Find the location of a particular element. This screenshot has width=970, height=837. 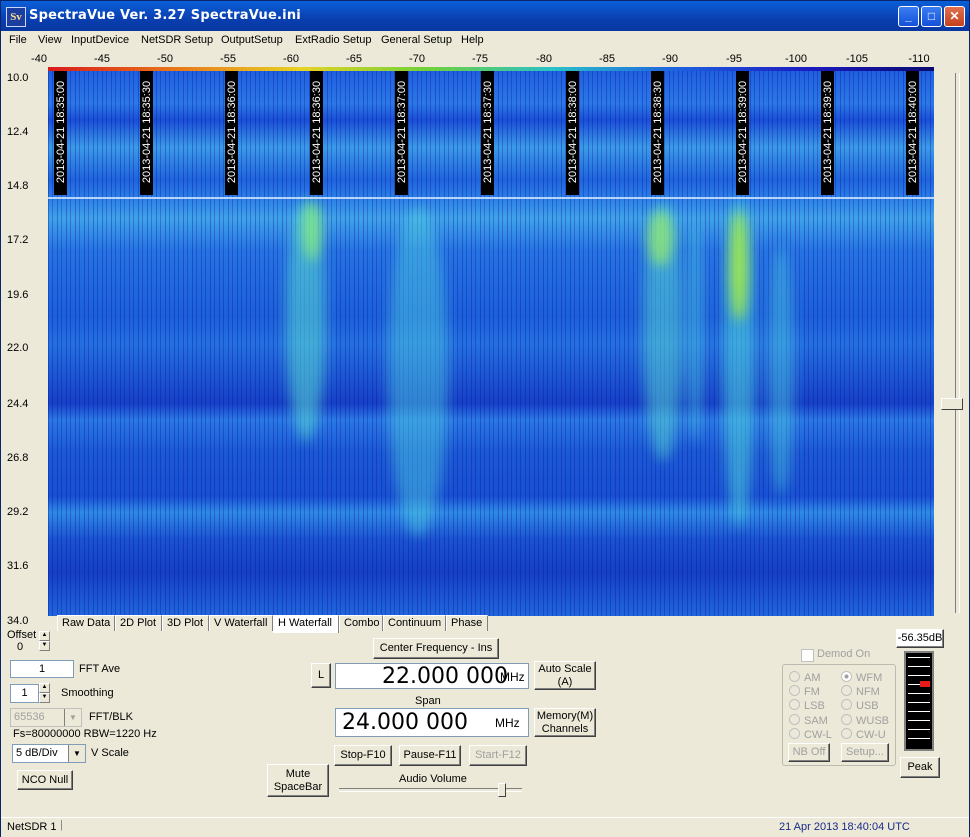

freq-tick: 10.0 is located at coordinates (18, 78).